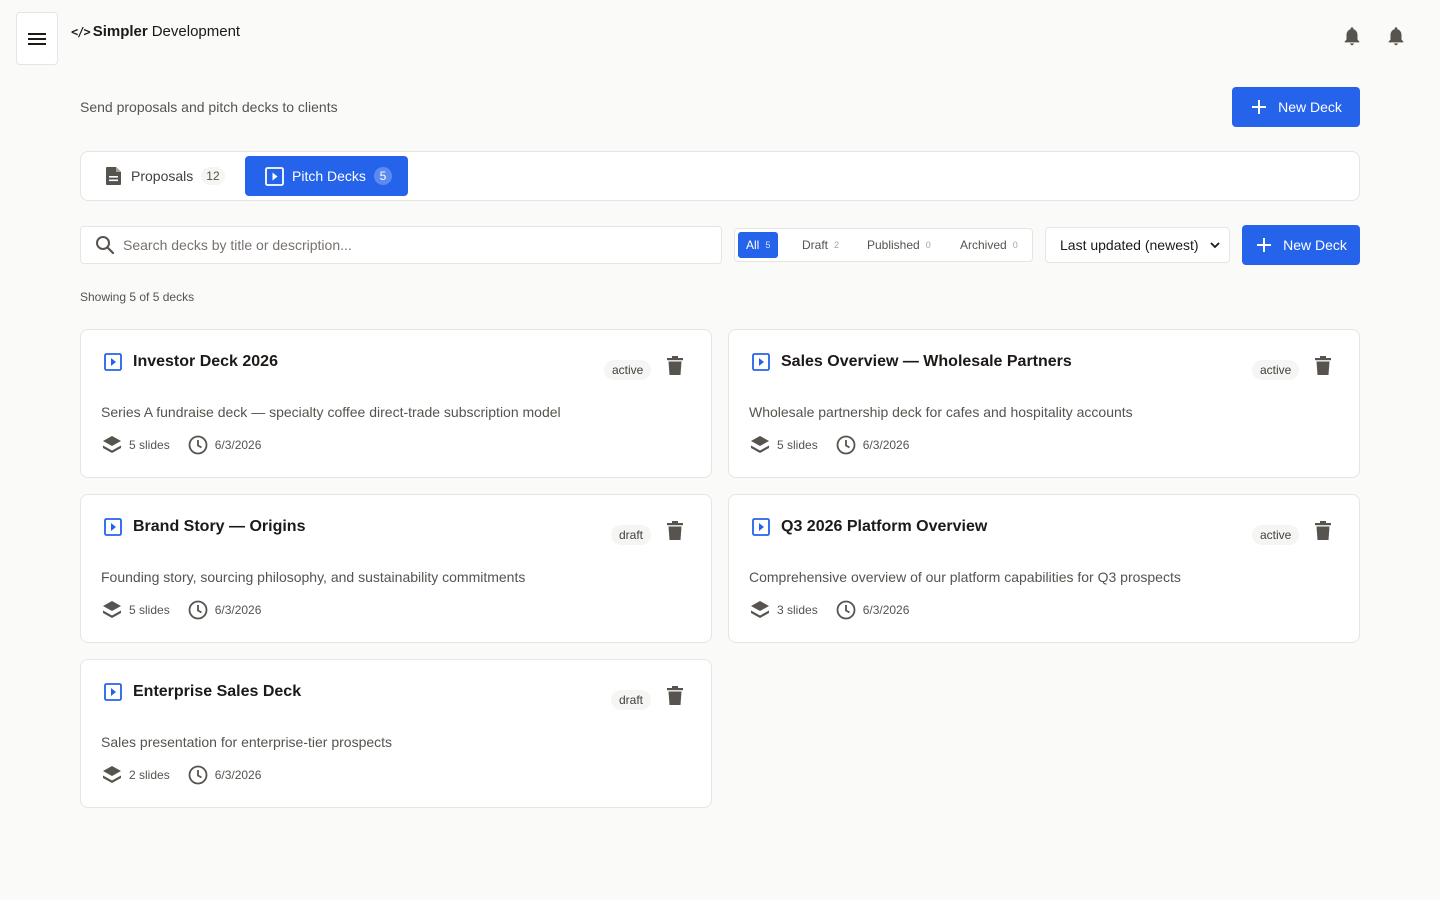 This screenshot has width=1440, height=900. I want to click on sort-selected-value: Last updated (newest), so click(1129, 245).